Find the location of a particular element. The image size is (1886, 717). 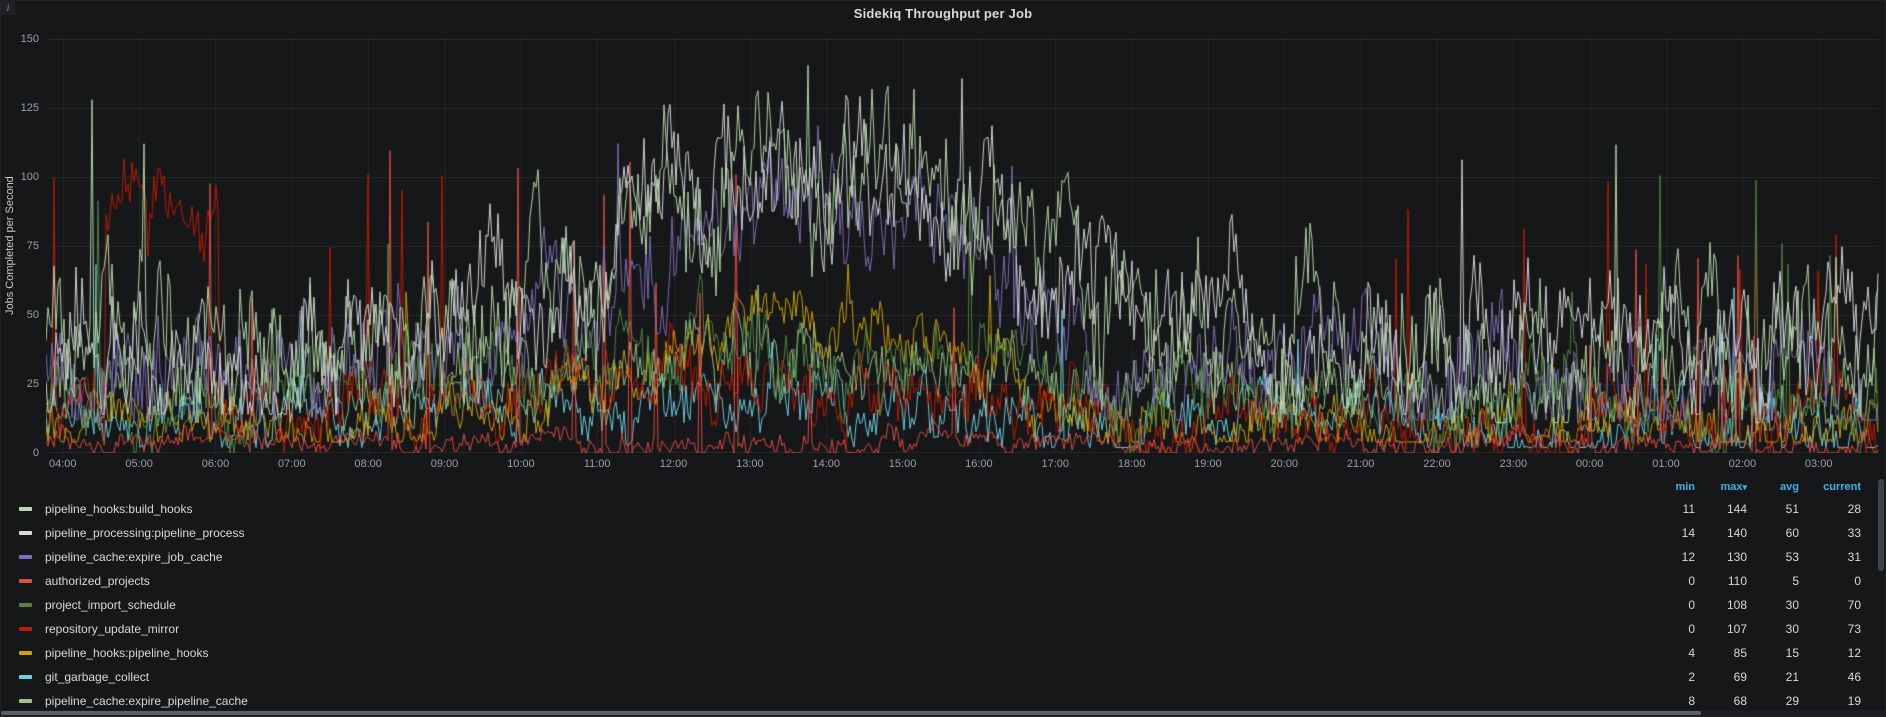

legend-row: repository_update_mirror 0 107 30 73 is located at coordinates (952, 629).